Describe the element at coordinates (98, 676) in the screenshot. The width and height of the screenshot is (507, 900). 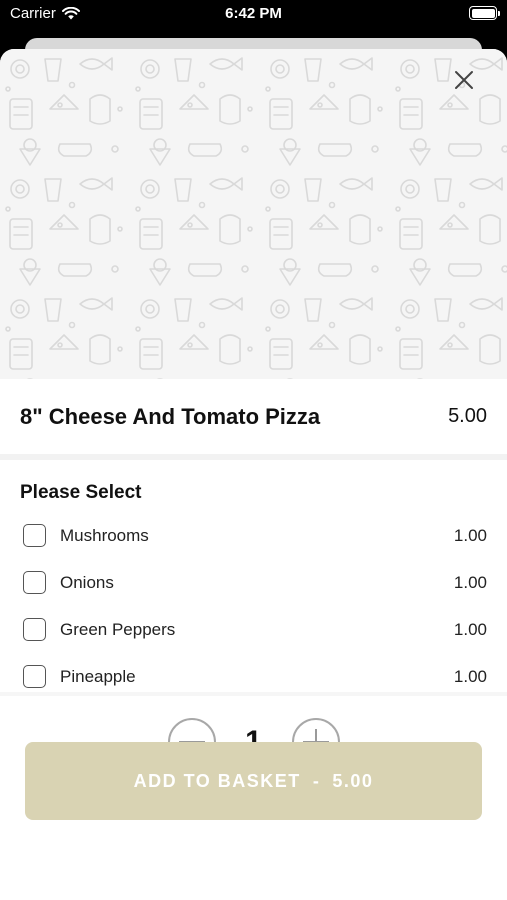
I see `option-label: Pineapple` at that location.